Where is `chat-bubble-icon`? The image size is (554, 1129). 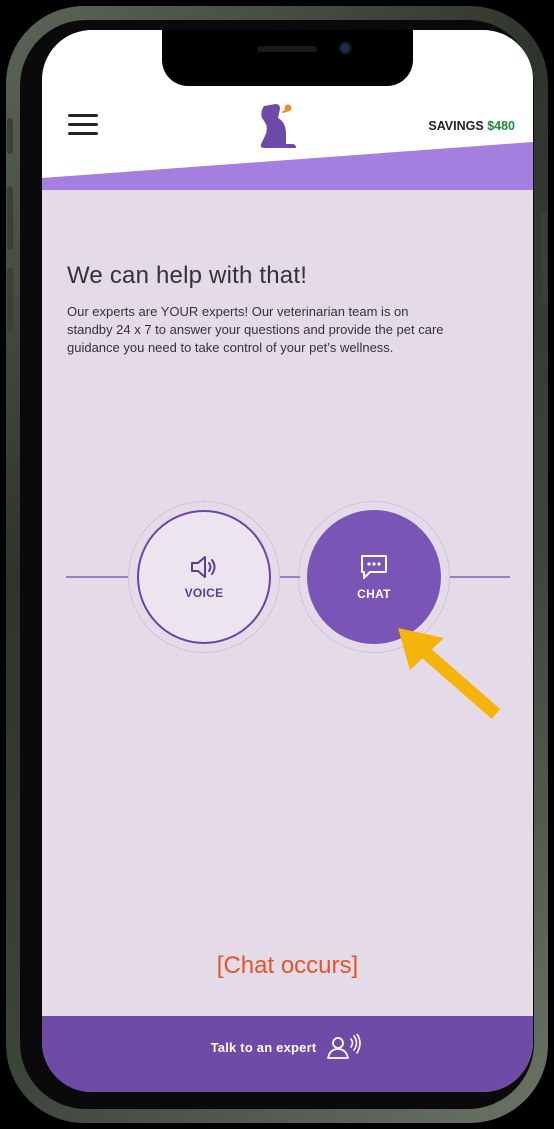 chat-bubble-icon is located at coordinates (374, 567).